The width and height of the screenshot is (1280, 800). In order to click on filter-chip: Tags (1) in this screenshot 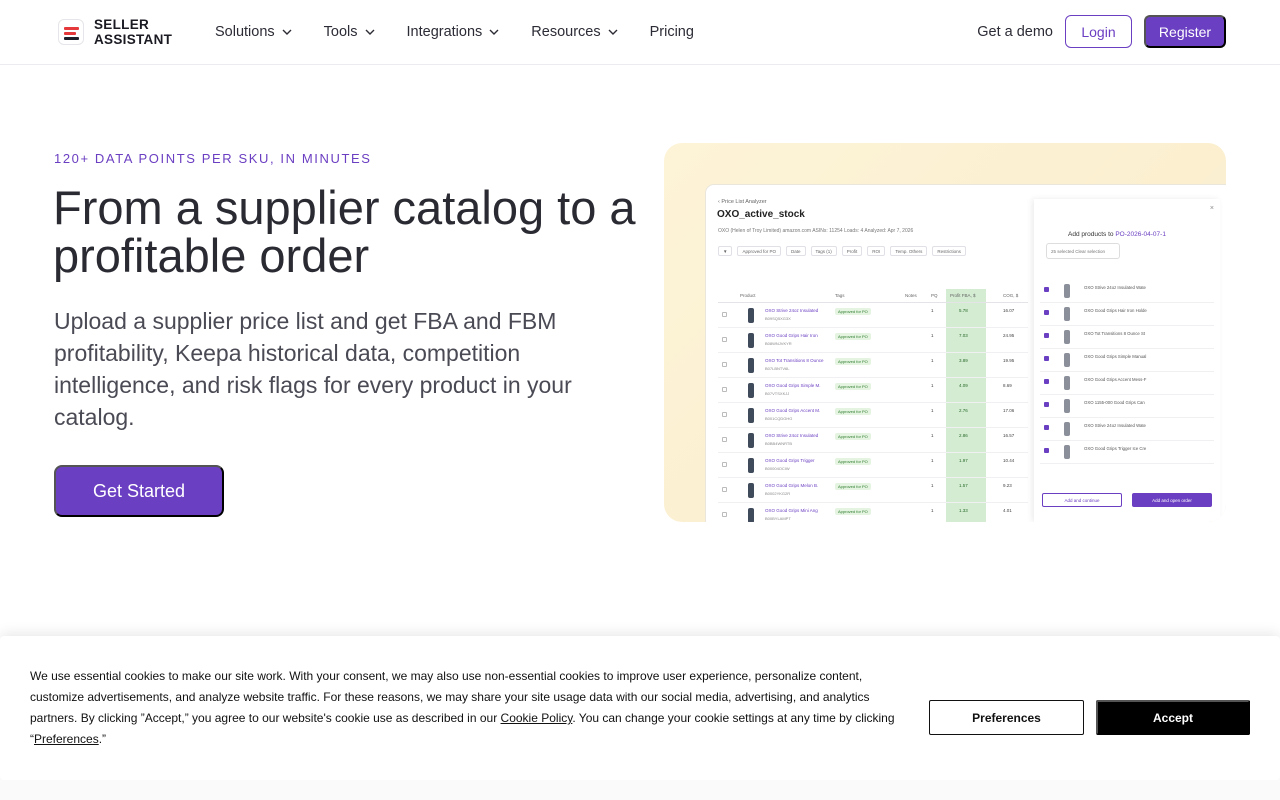, I will do `click(823, 251)`.